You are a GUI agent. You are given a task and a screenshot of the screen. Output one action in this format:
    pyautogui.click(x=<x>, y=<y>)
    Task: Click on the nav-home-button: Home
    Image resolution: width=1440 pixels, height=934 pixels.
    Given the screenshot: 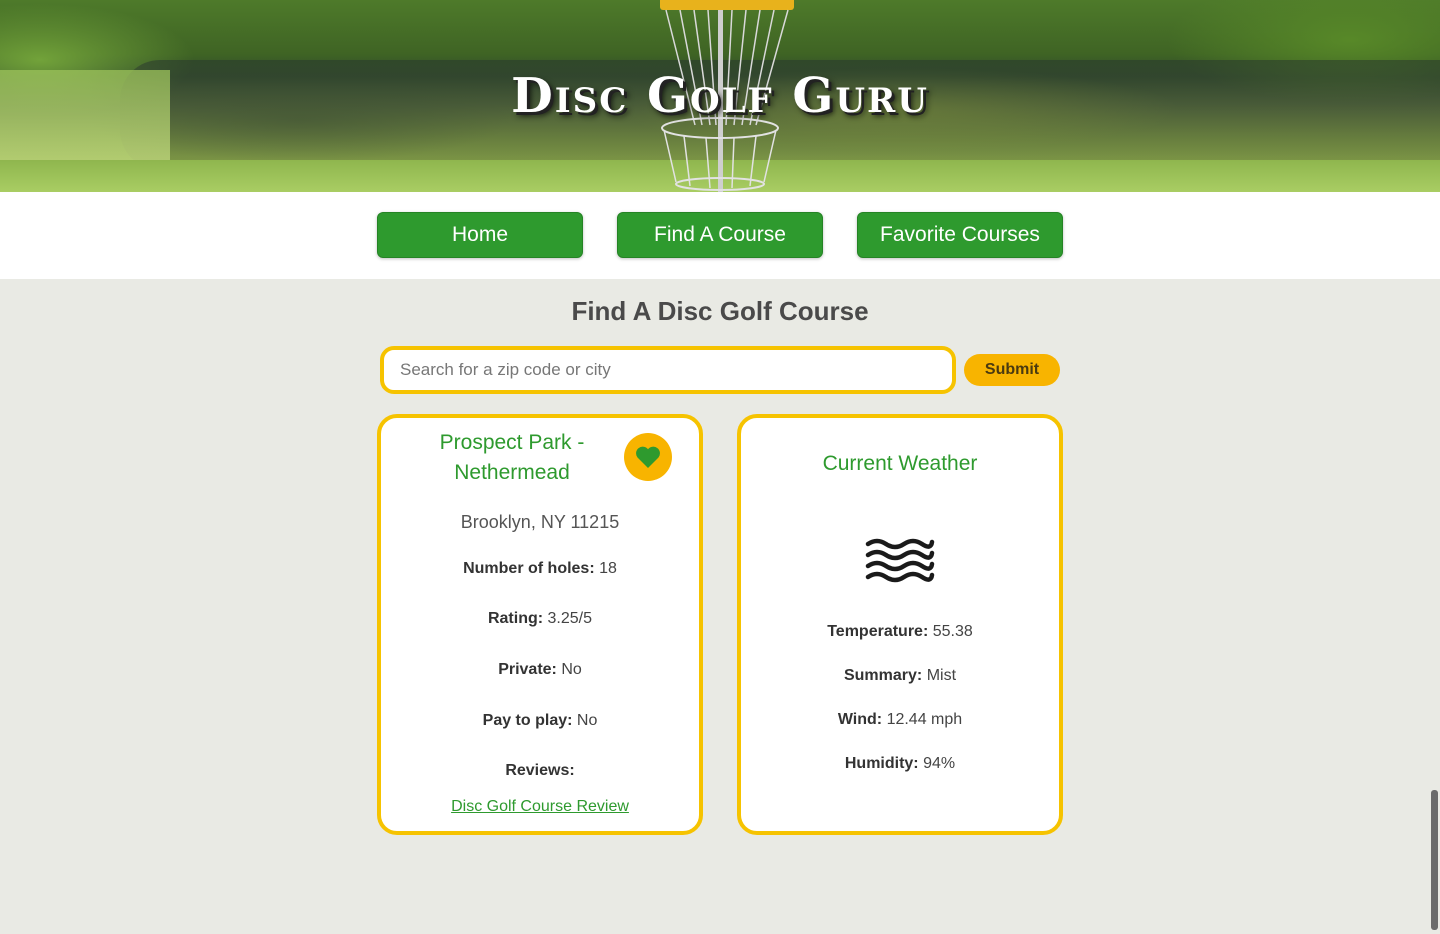 What is the action you would take?
    pyautogui.click(x=480, y=235)
    